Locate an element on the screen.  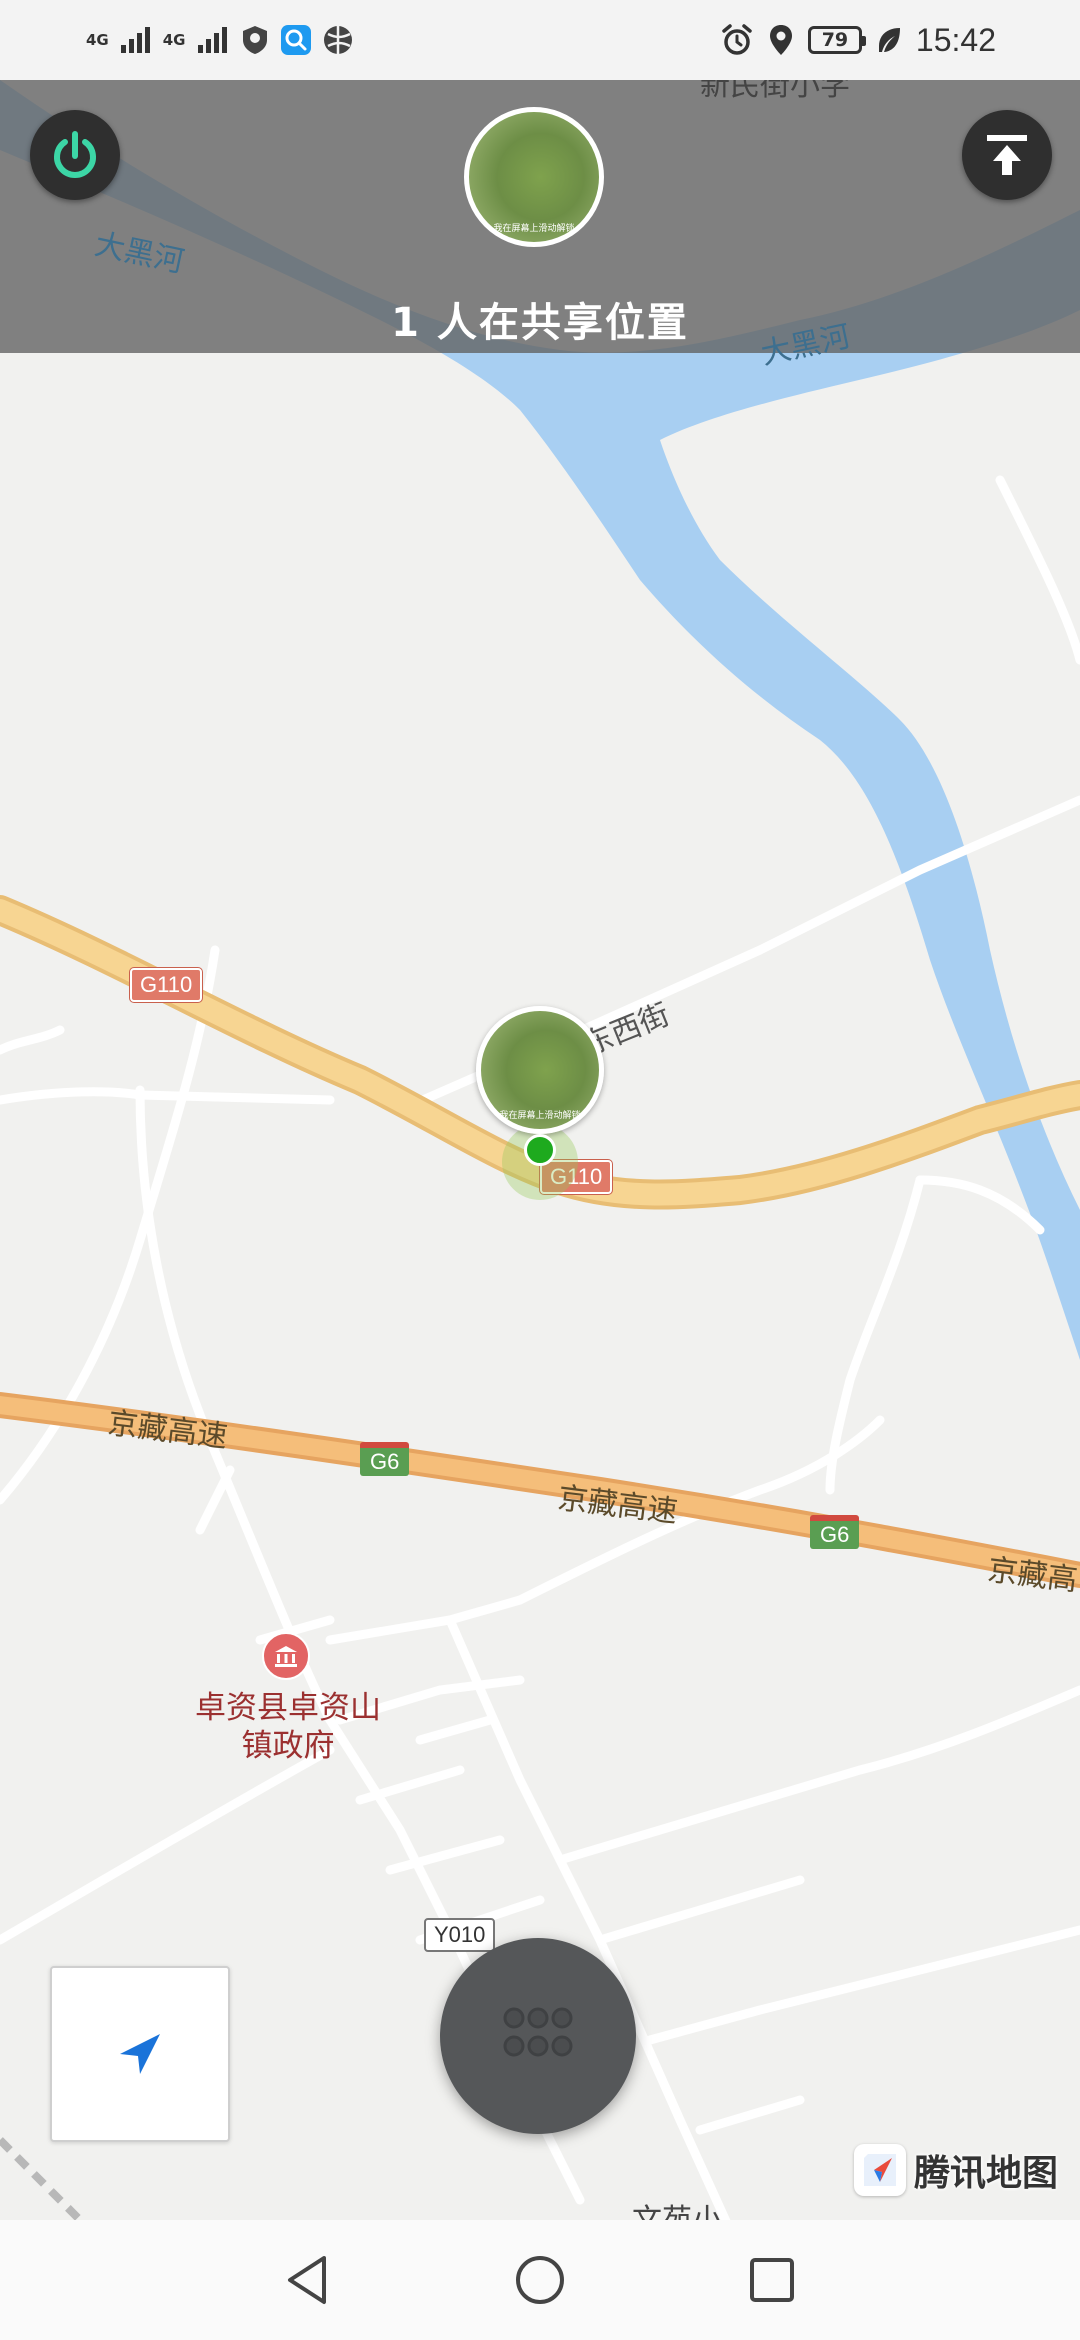
upload-icon is located at coordinates (1007, 155).